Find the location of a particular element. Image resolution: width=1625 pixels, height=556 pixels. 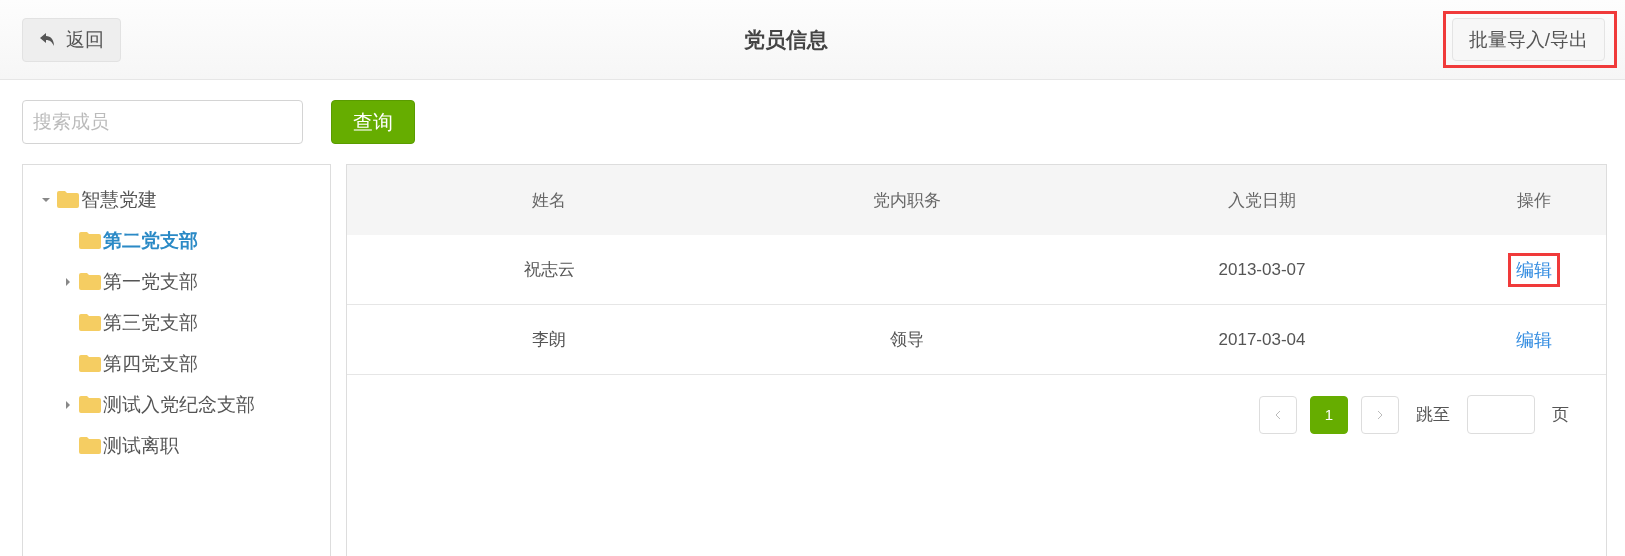

column-header: 姓名 is located at coordinates (549, 200).